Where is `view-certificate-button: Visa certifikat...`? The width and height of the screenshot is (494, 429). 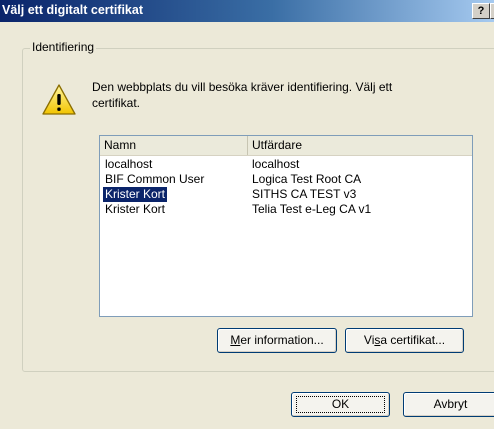
view-certificate-button: Visa certifikat... is located at coordinates (404, 340).